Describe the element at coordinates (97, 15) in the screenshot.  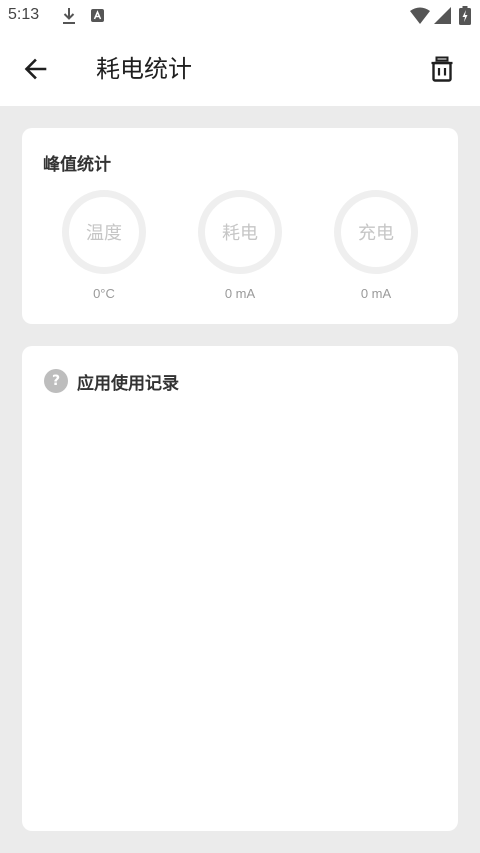
I see `app-notification-icon` at that location.